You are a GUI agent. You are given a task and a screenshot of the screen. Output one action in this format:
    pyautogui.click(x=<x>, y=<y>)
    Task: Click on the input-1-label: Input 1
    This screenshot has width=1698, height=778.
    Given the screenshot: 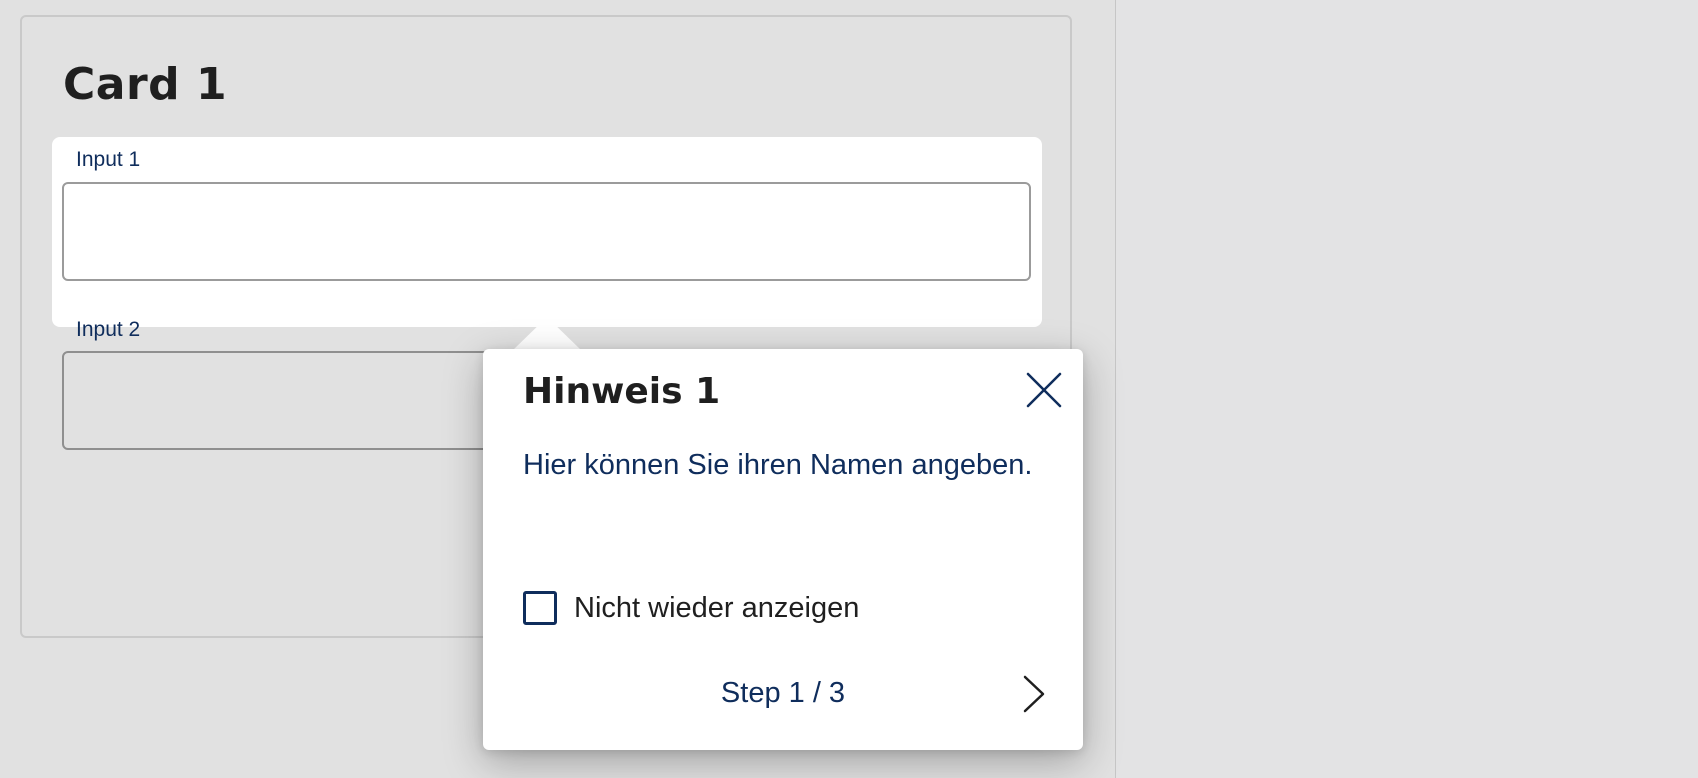 What is the action you would take?
    pyautogui.click(x=108, y=159)
    